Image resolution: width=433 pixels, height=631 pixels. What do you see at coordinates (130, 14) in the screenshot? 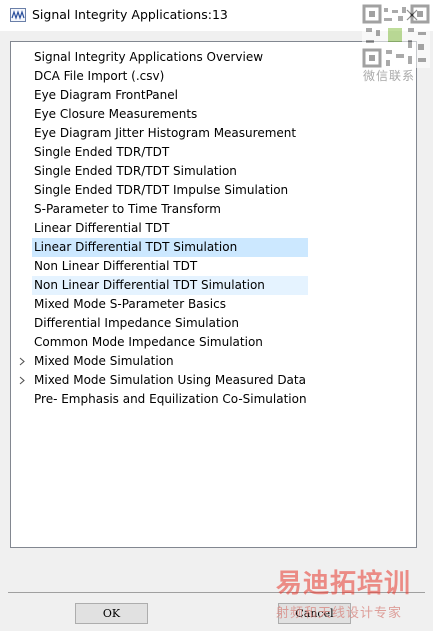
I see `window-title: Signal Integrity Applications:13` at bounding box center [130, 14].